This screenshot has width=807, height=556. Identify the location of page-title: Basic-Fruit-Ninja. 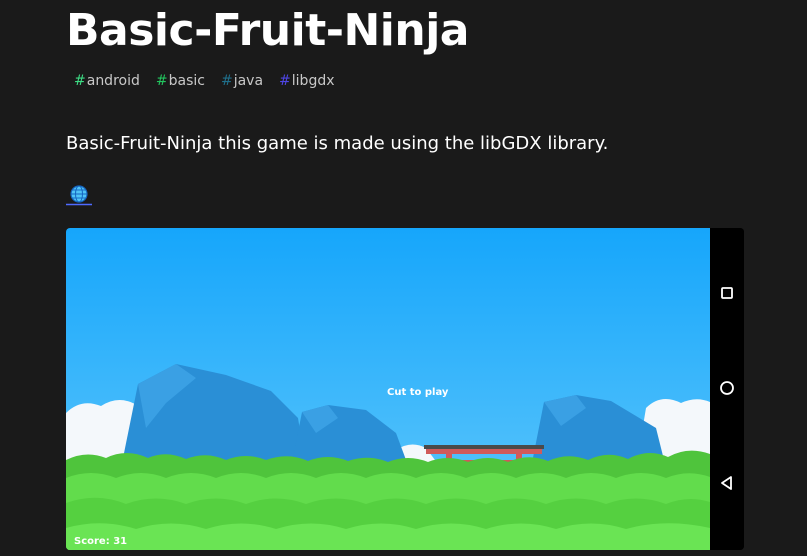
(268, 30).